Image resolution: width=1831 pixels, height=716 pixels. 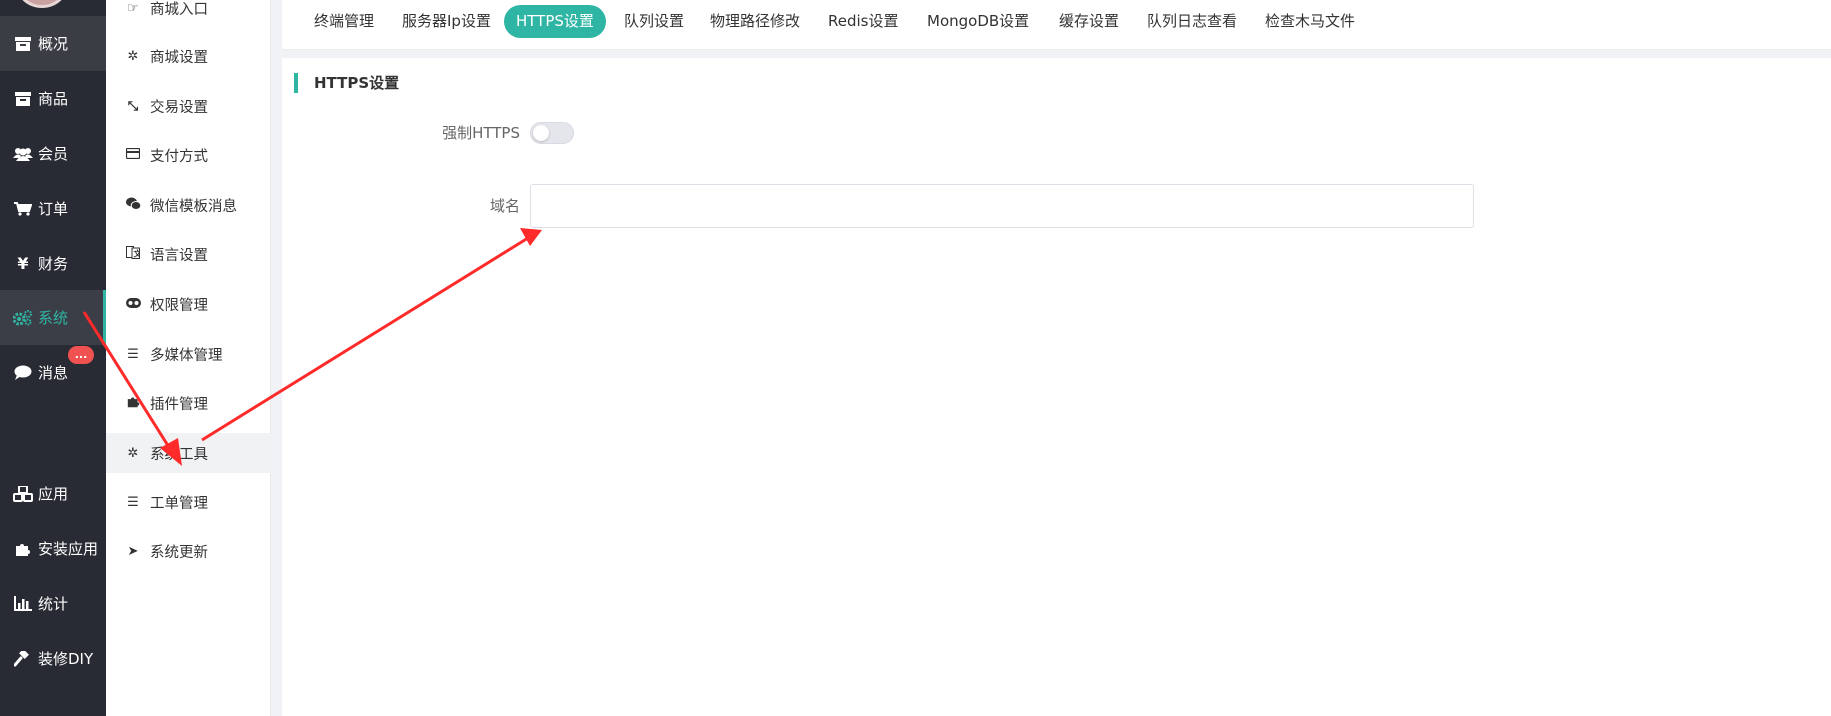 What do you see at coordinates (133, 551) in the screenshot?
I see `send-icon: ➤` at bounding box center [133, 551].